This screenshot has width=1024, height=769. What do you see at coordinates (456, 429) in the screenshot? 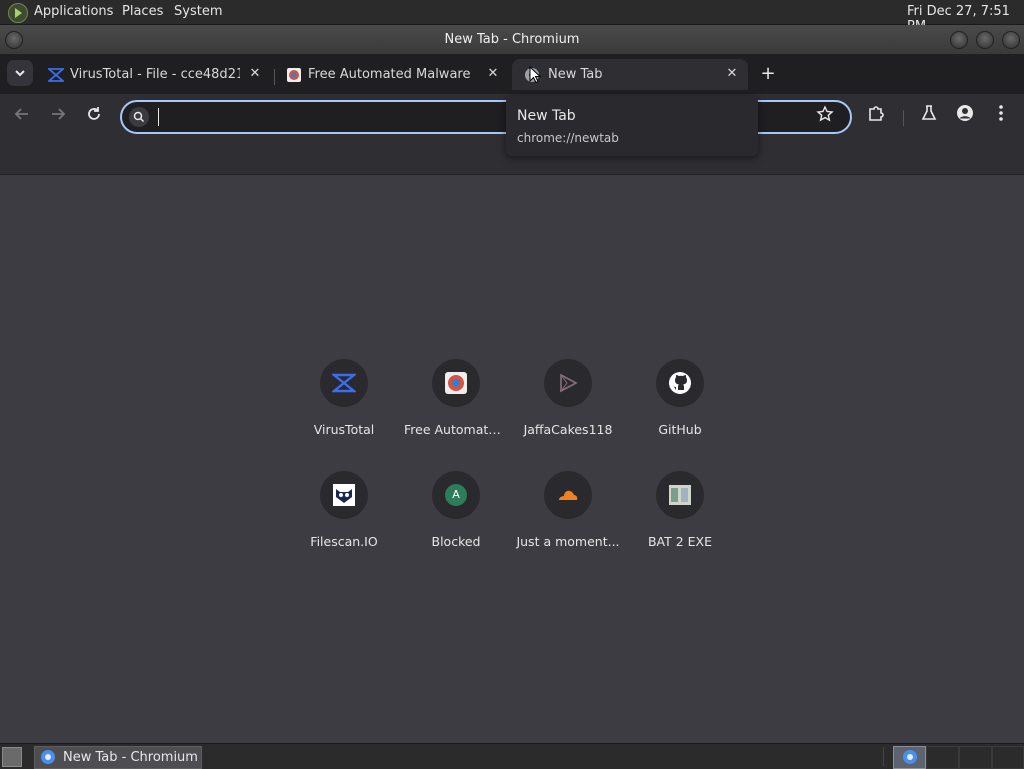
I see `shortcut-label: Free Automated Malware Analysis` at bounding box center [456, 429].